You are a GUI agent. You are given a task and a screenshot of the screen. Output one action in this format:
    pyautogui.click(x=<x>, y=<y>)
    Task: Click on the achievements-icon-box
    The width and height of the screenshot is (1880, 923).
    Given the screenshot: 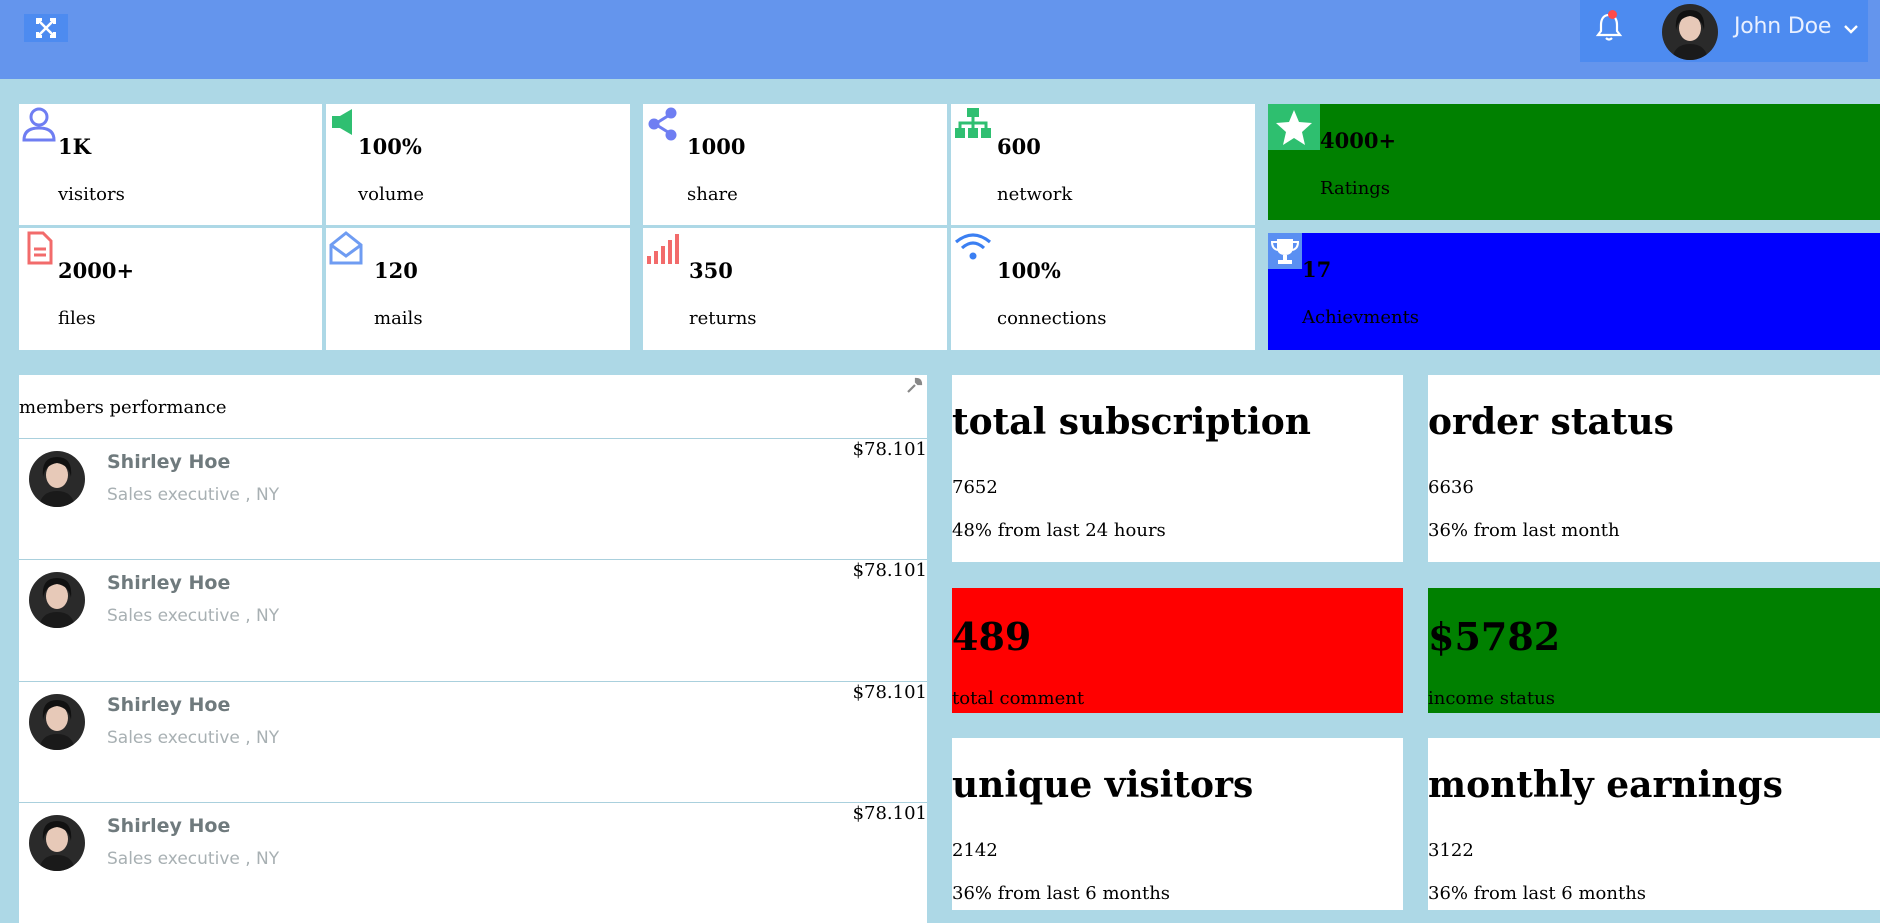 What is the action you would take?
    pyautogui.click(x=1285, y=251)
    